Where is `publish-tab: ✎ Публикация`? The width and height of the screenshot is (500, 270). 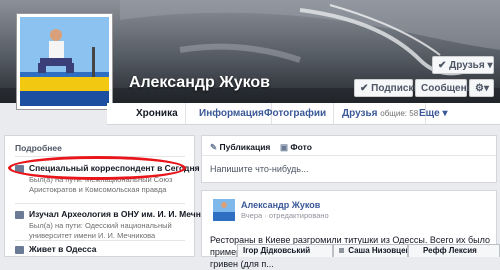
publish-tab: ✎ Публикация is located at coordinates (240, 147).